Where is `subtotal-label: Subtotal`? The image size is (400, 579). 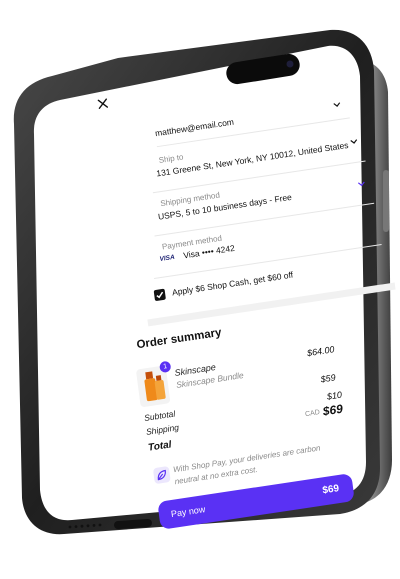
subtotal-label: Subtotal is located at coordinates (159, 416).